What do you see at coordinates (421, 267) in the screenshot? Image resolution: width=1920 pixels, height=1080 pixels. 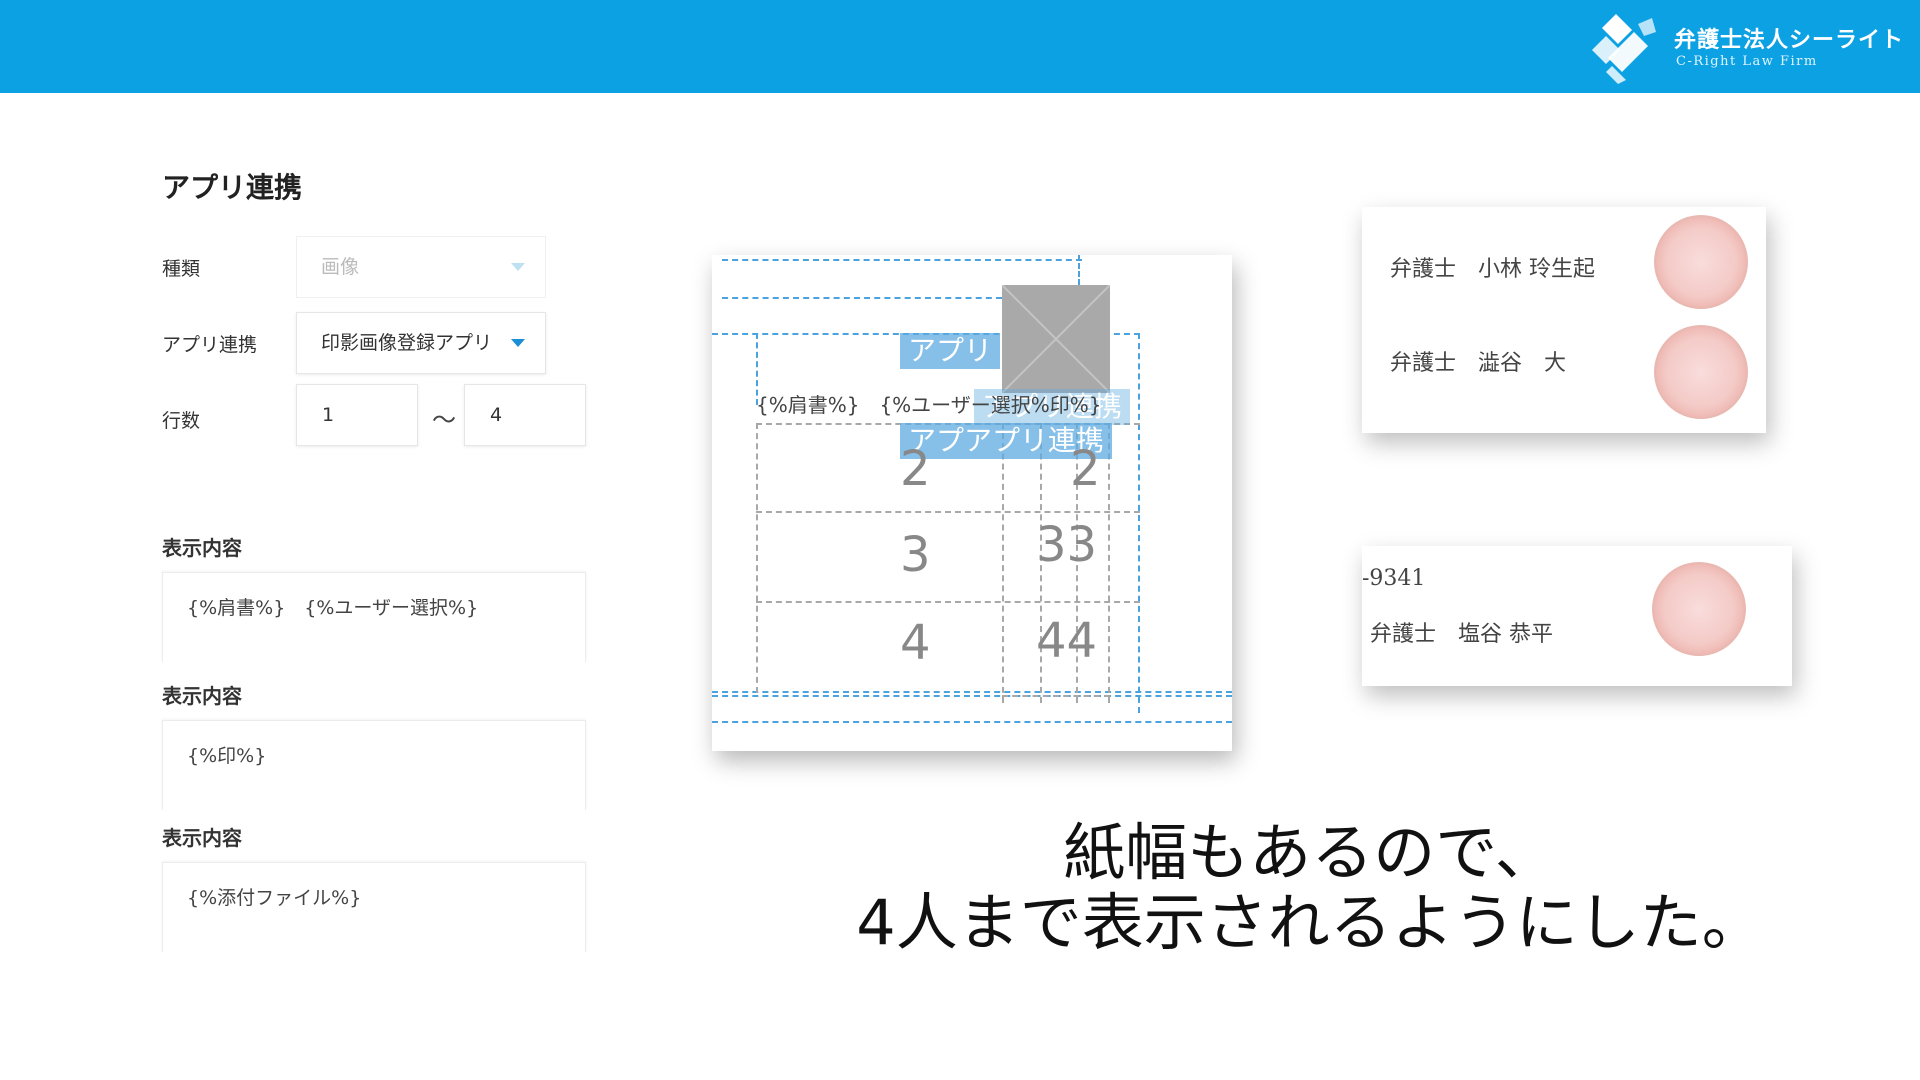 I see `type-select: 画像` at bounding box center [421, 267].